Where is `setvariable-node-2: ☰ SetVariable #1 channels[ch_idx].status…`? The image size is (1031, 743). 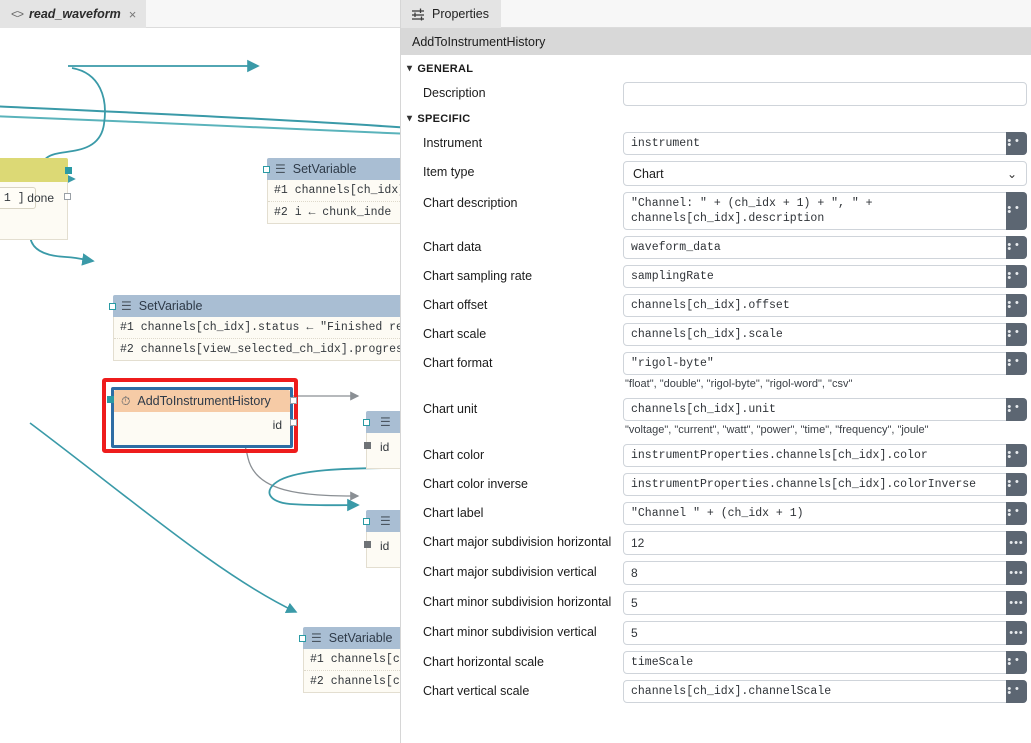
setvariable-node-2: ☰ SetVariable #1 channels[ch_idx].status… is located at coordinates (254, 328).